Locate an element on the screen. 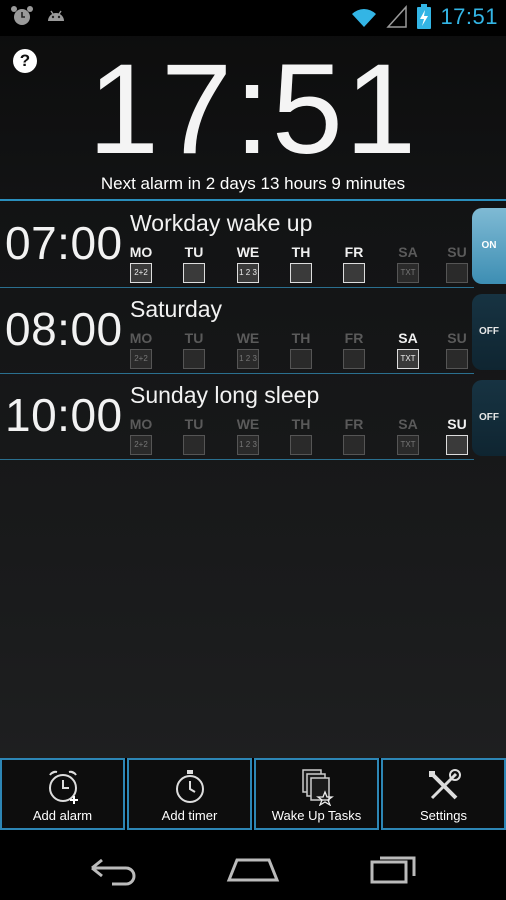 The height and width of the screenshot is (900, 506). alarm-clock-icon is located at coordinates (22, 15).